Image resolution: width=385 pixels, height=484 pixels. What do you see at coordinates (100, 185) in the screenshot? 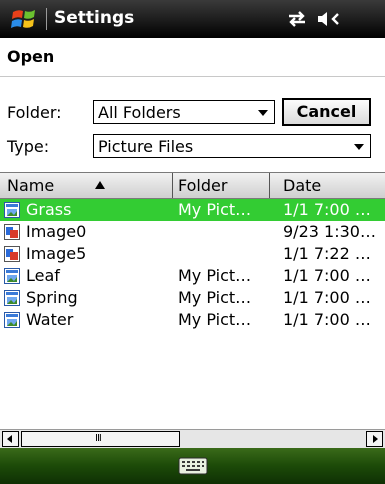
I see `sort-ascending-icon` at bounding box center [100, 185].